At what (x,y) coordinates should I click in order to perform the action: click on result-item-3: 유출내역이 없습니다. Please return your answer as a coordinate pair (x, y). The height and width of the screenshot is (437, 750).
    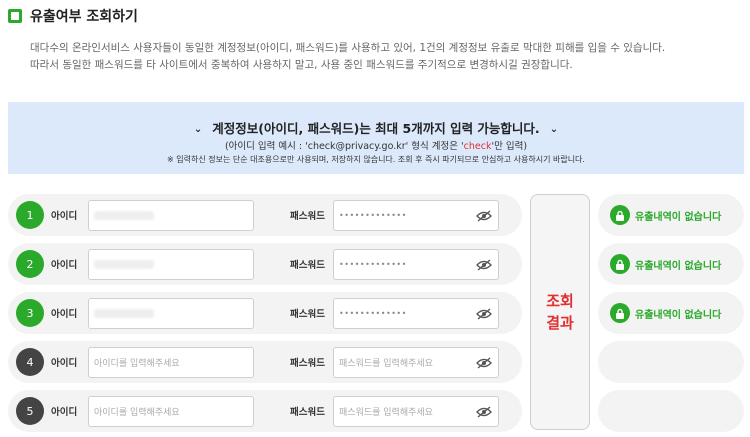
    Looking at the image, I should click on (671, 313).